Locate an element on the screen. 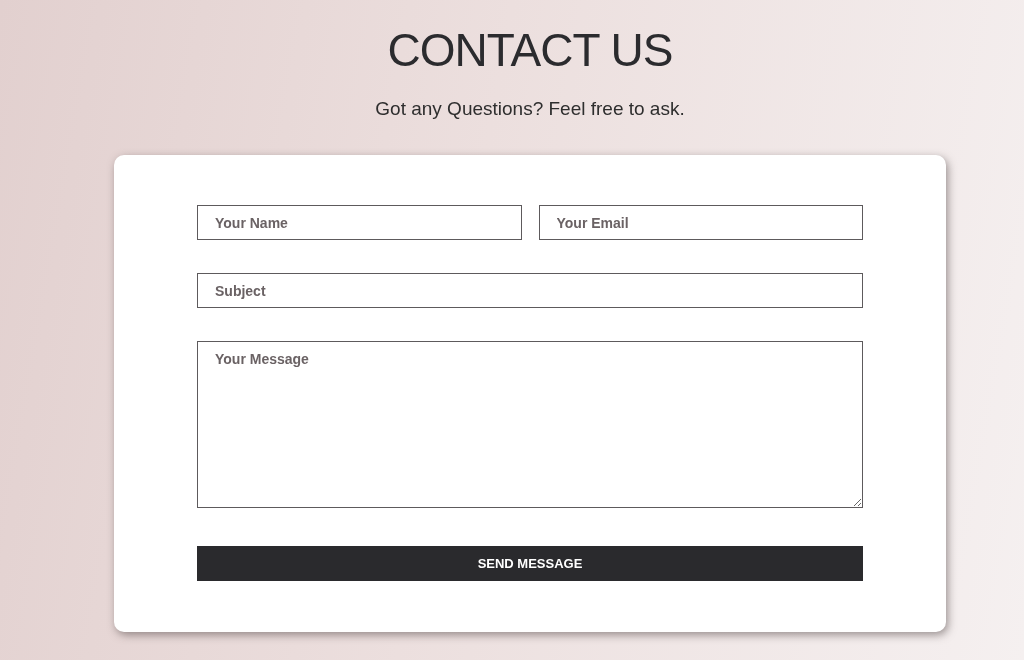 This screenshot has height=660, width=1024. contact-subtitle: Got any Questions? Feel free to ask. is located at coordinates (530, 109).